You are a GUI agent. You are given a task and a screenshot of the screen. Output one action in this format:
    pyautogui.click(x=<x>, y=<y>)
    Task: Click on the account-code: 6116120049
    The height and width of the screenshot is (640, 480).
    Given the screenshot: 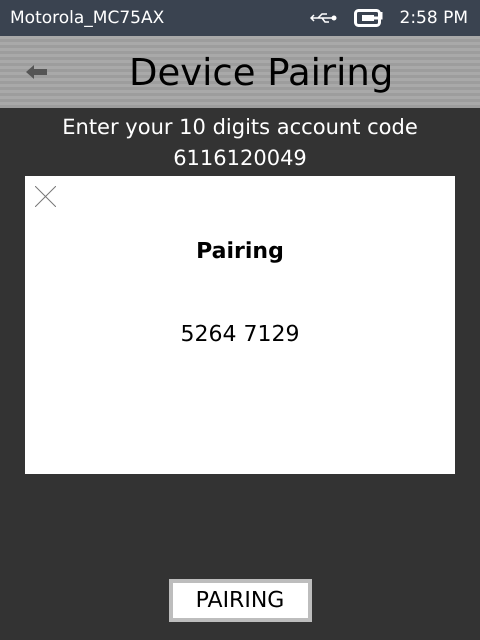 What is the action you would take?
    pyautogui.click(x=240, y=158)
    